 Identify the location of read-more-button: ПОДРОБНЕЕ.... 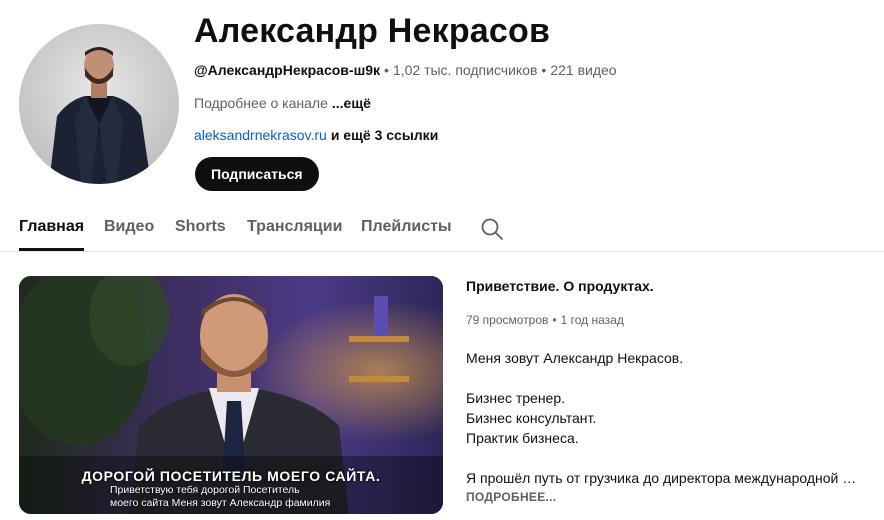
(511, 497).